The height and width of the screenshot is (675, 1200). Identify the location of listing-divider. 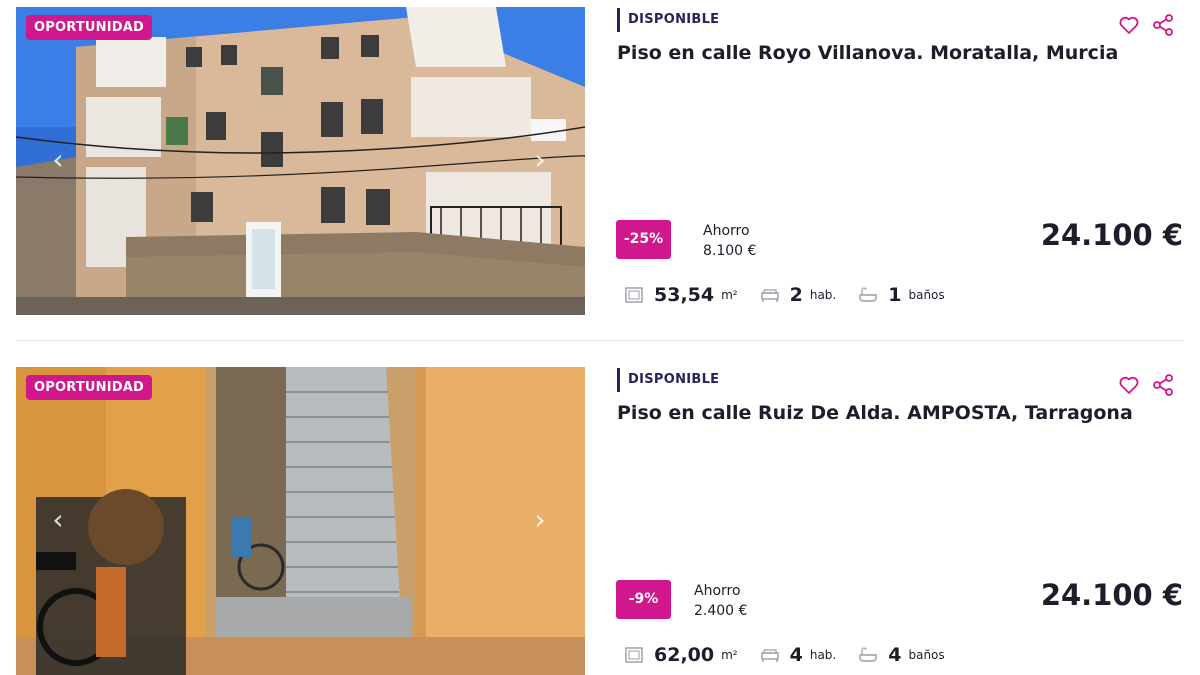
(600, 340).